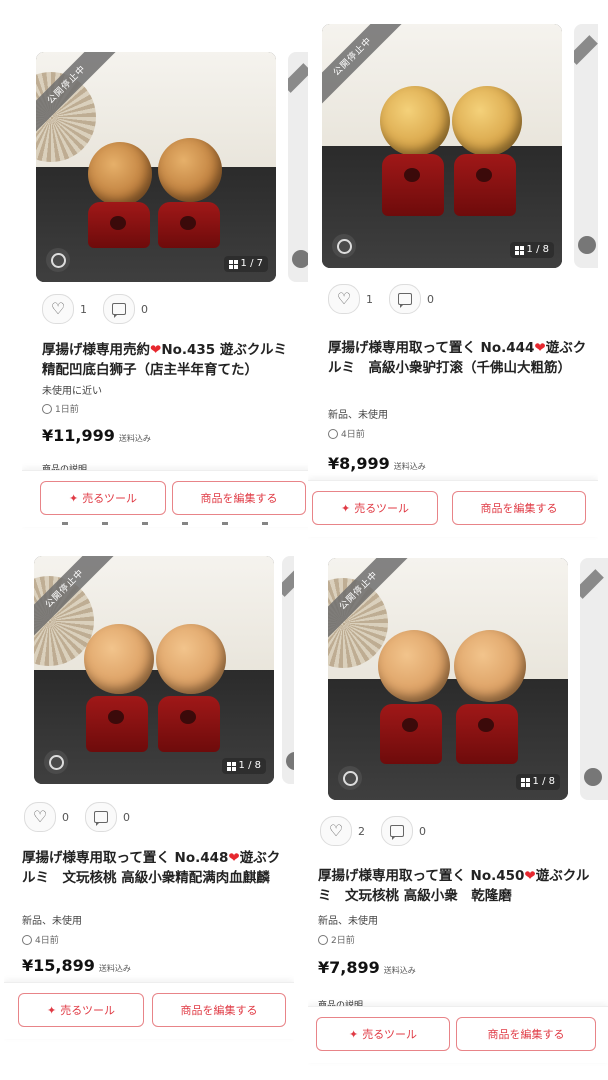 The width and height of the screenshot is (608, 1080). I want to click on item-title: 厚揚げ様専用取って置く No.450❤遊ぶクルミ 文玩核桃 高級小衆 乾隆磨, so click(454, 886).